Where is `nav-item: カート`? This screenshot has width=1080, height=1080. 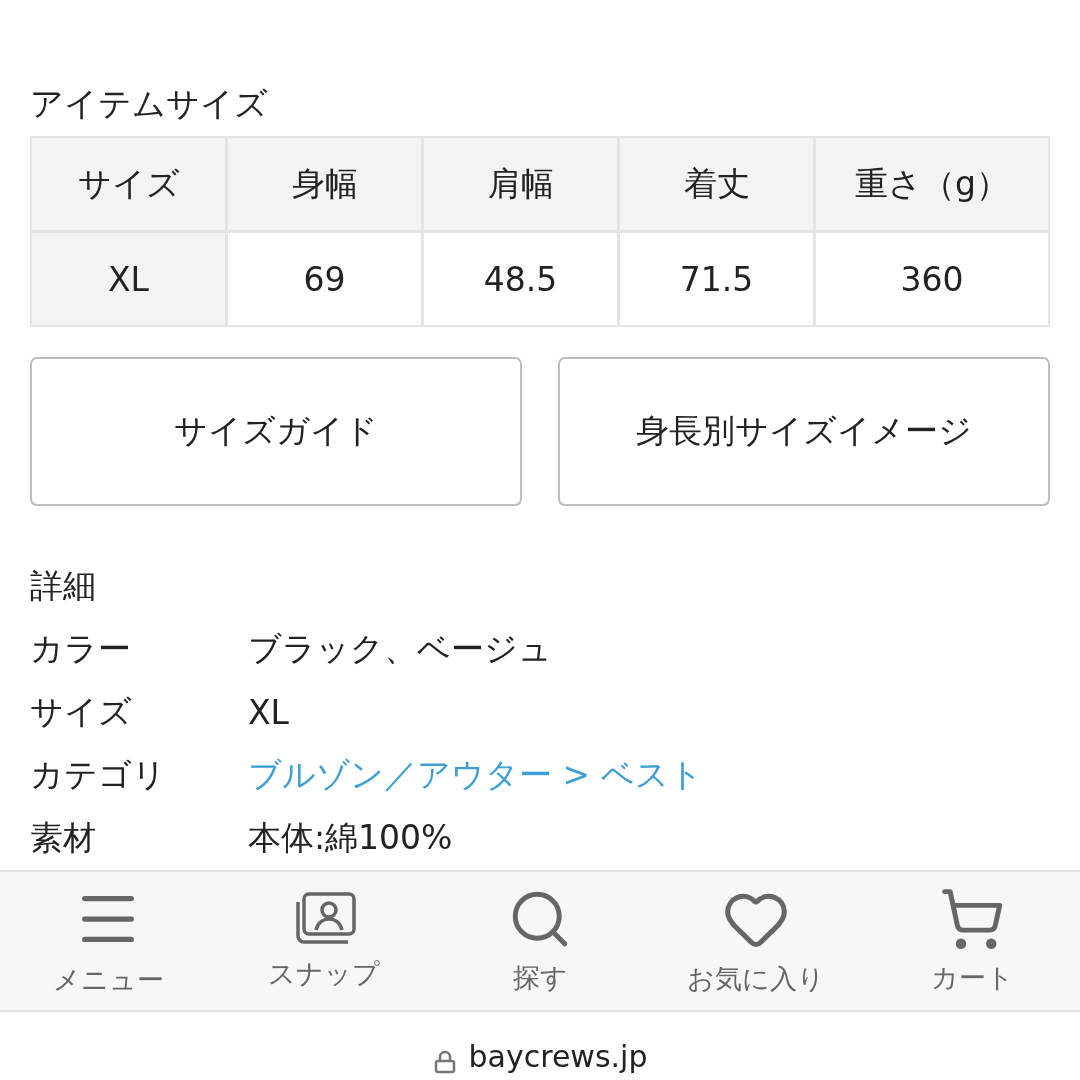 nav-item: カート is located at coordinates (972, 941).